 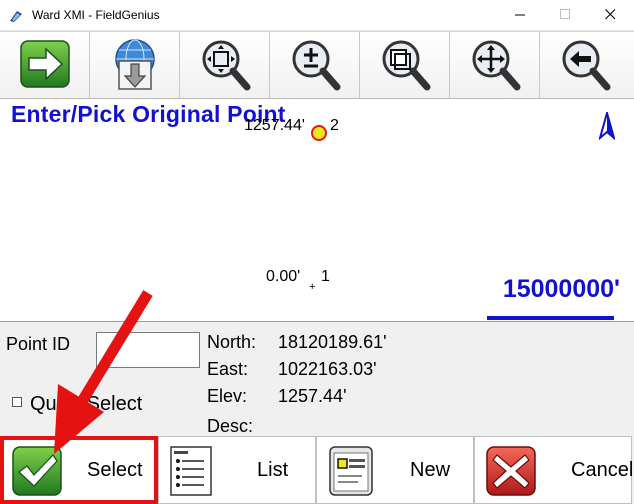 I want to click on elevation-value: 1257.44', so click(x=312, y=396).